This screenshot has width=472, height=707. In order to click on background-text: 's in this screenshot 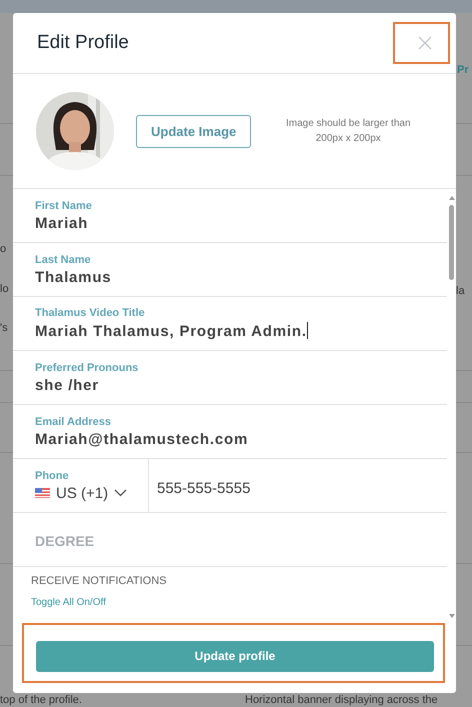, I will do `click(4, 328)`.